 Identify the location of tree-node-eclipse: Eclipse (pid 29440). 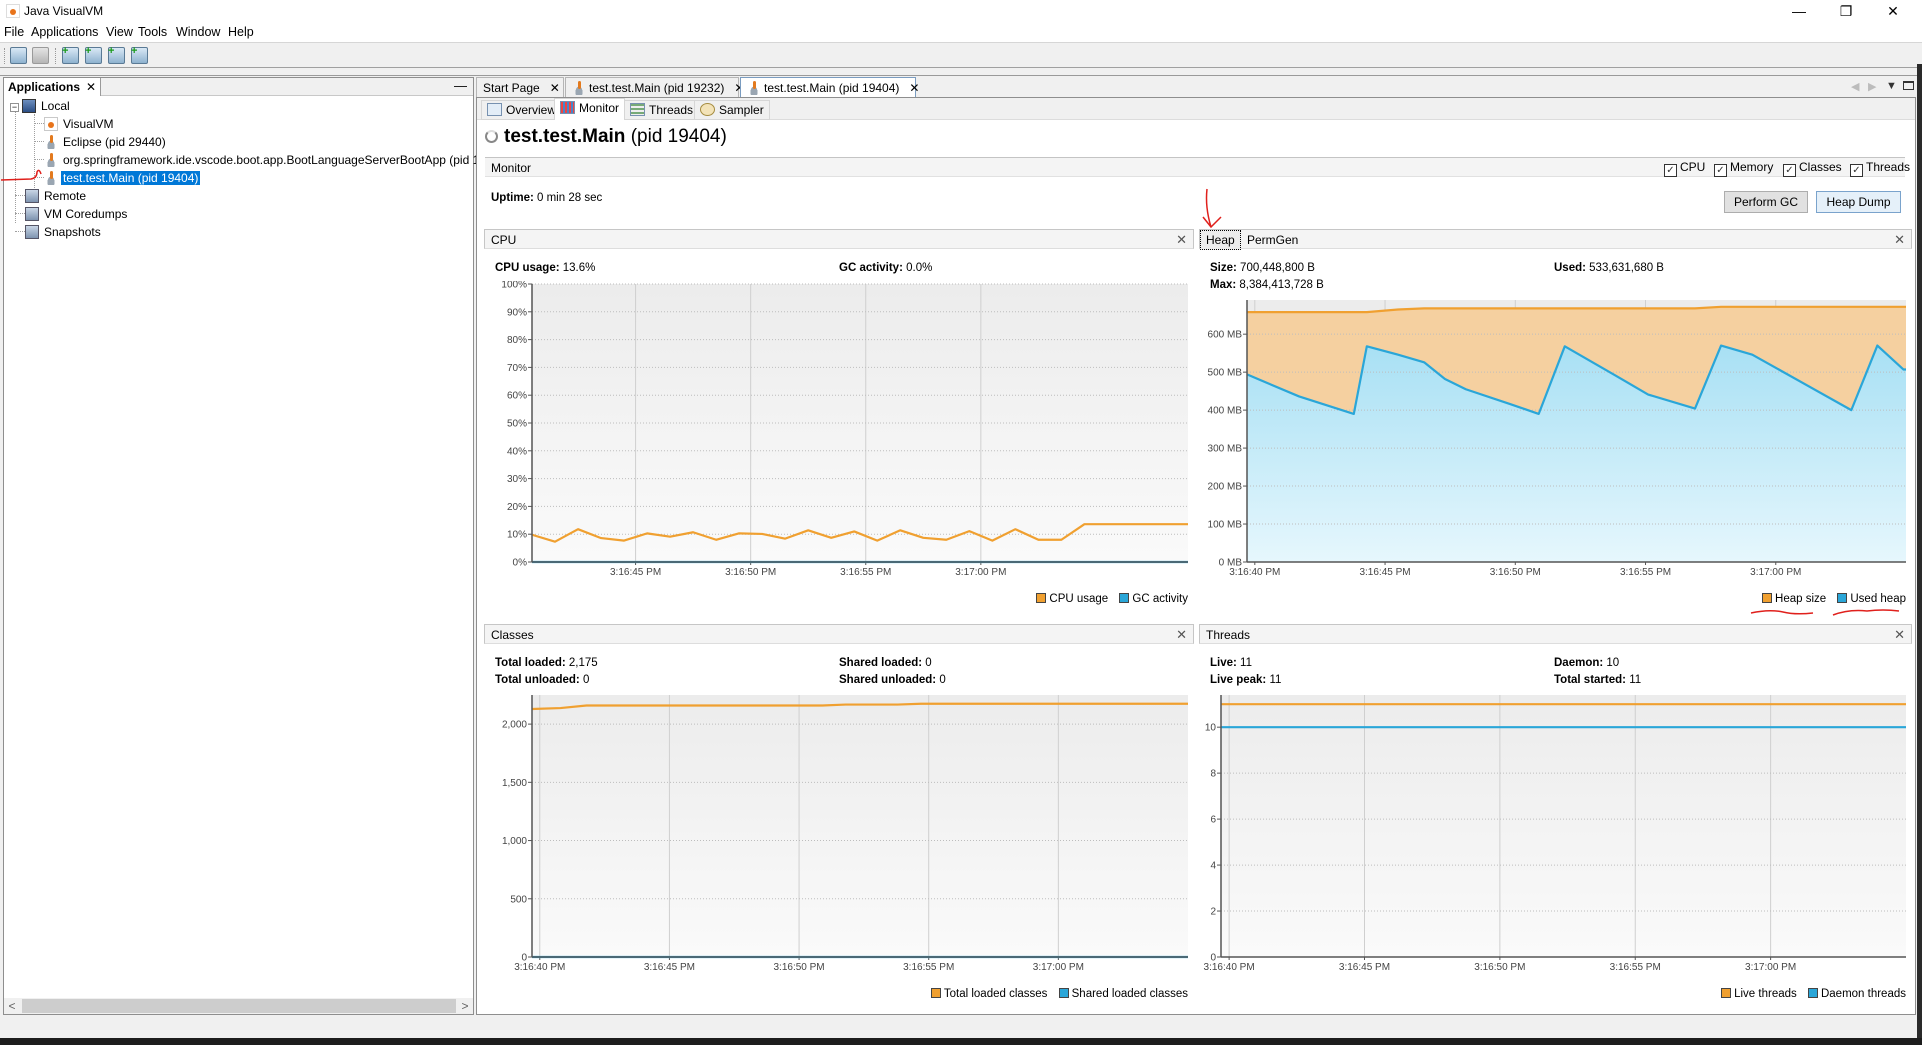
(106, 142).